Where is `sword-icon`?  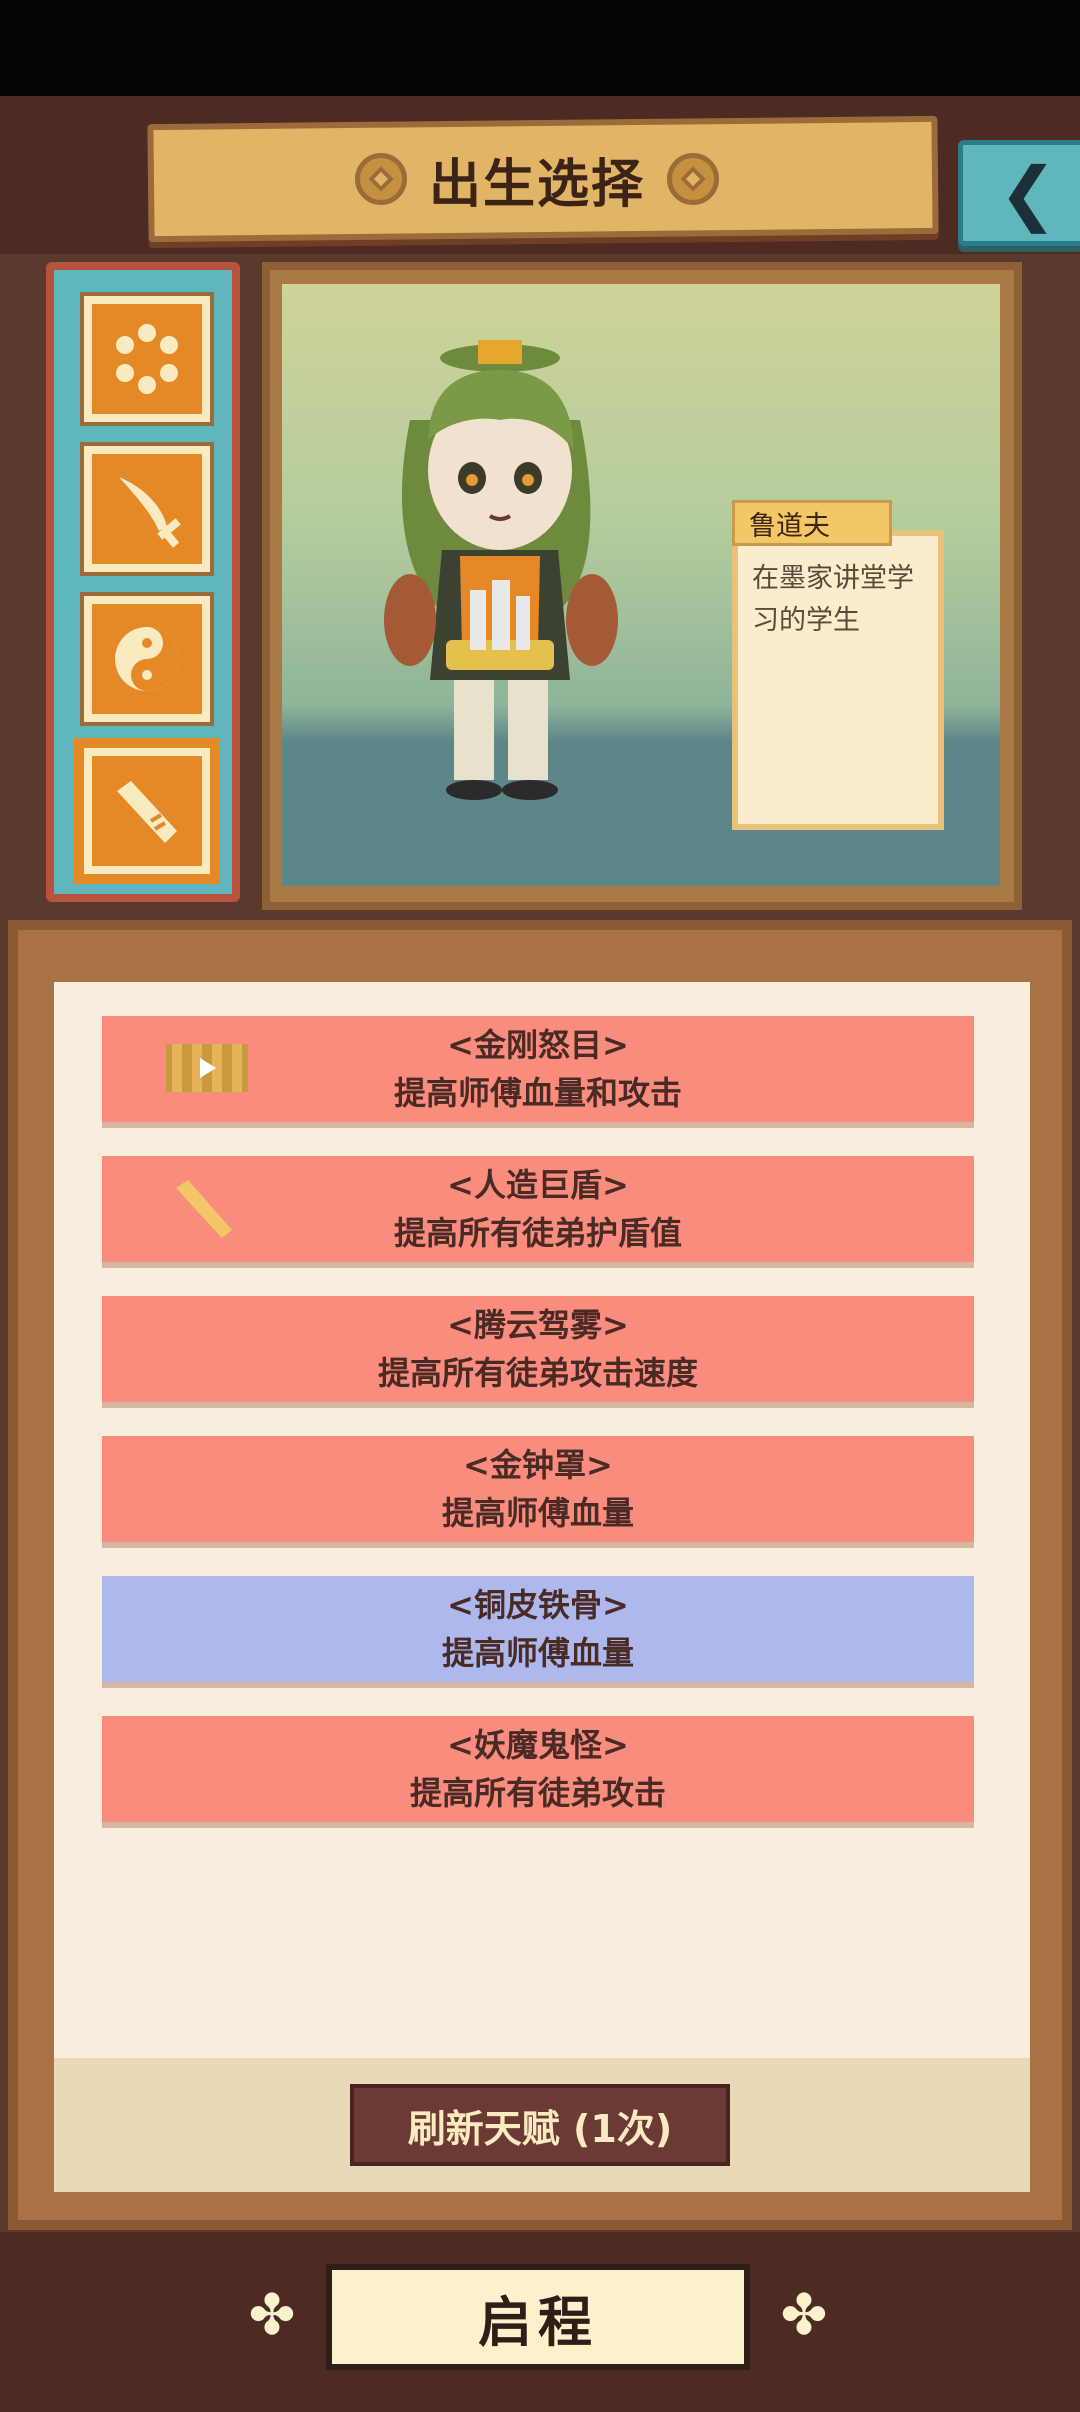
sword-icon is located at coordinates (150, 512).